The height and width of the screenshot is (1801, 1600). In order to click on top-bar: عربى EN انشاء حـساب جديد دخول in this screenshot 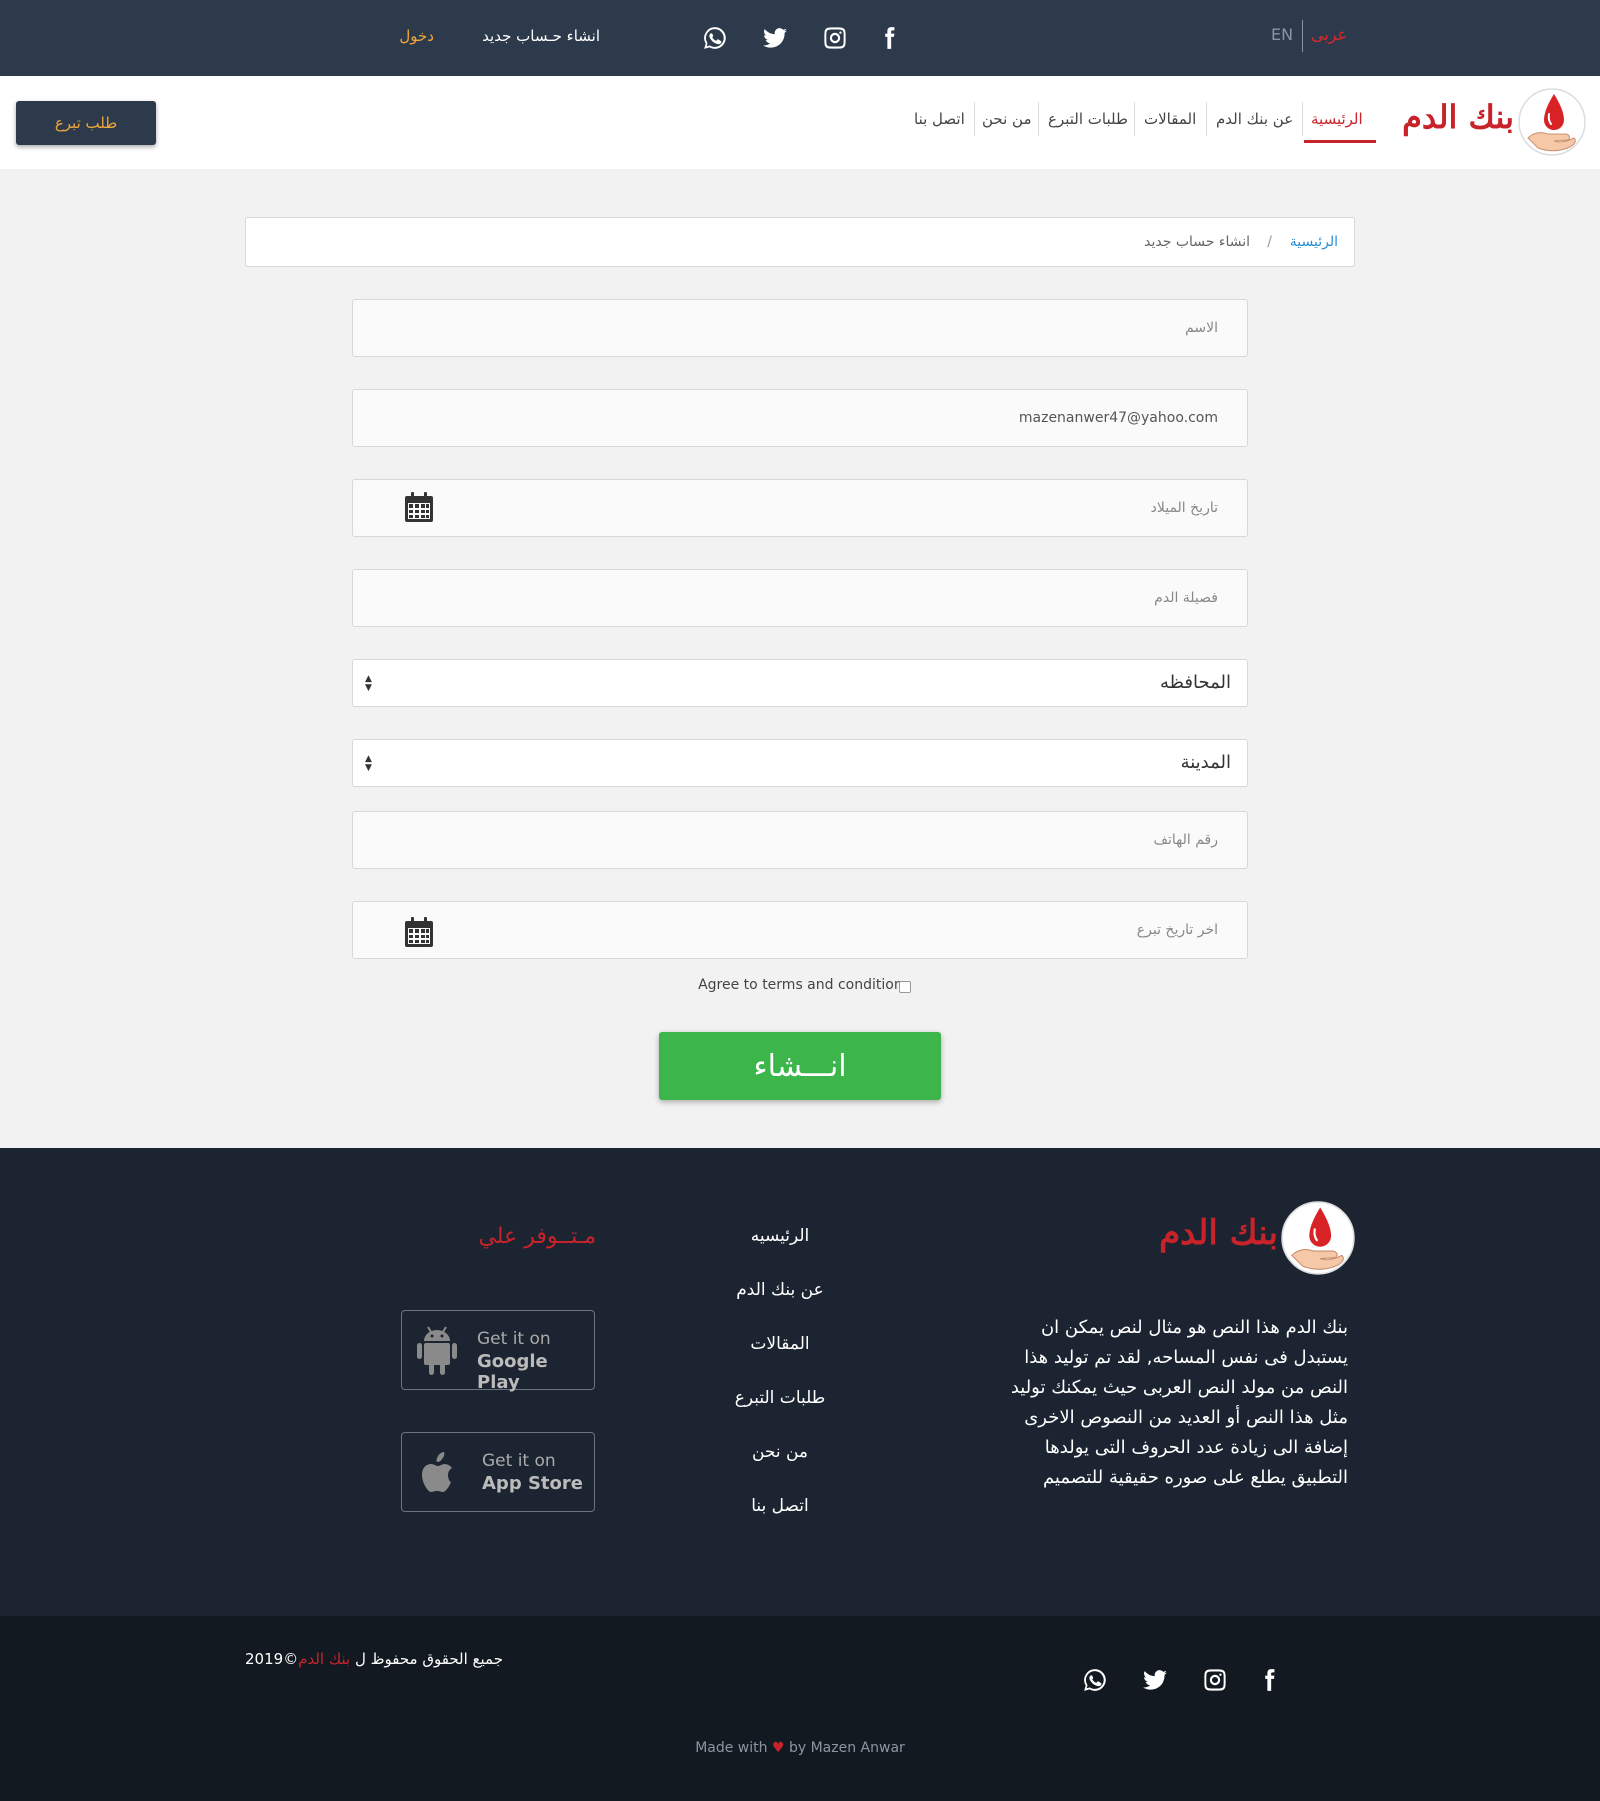, I will do `click(800, 38)`.